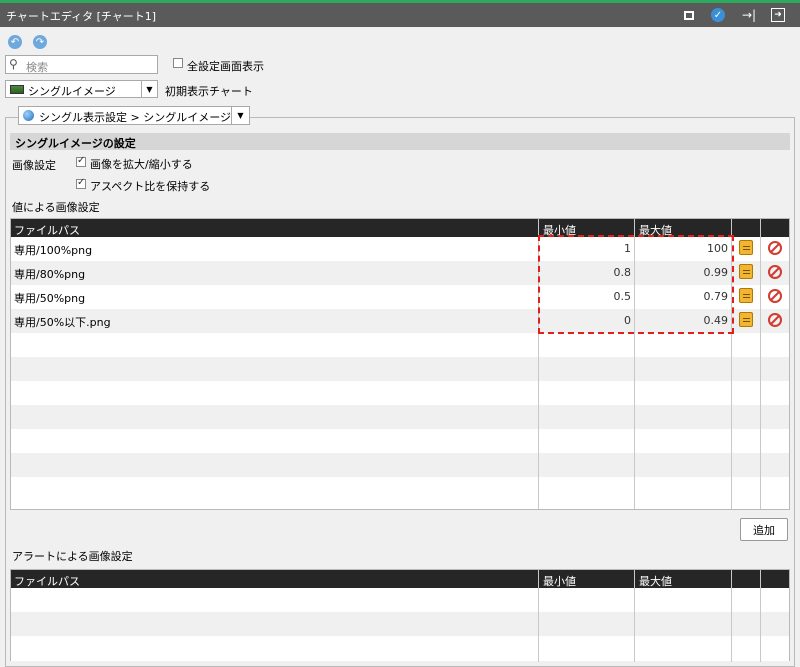 The image size is (800, 667). Describe the element at coordinates (689, 15) in the screenshot. I see `maximize-icon` at that location.